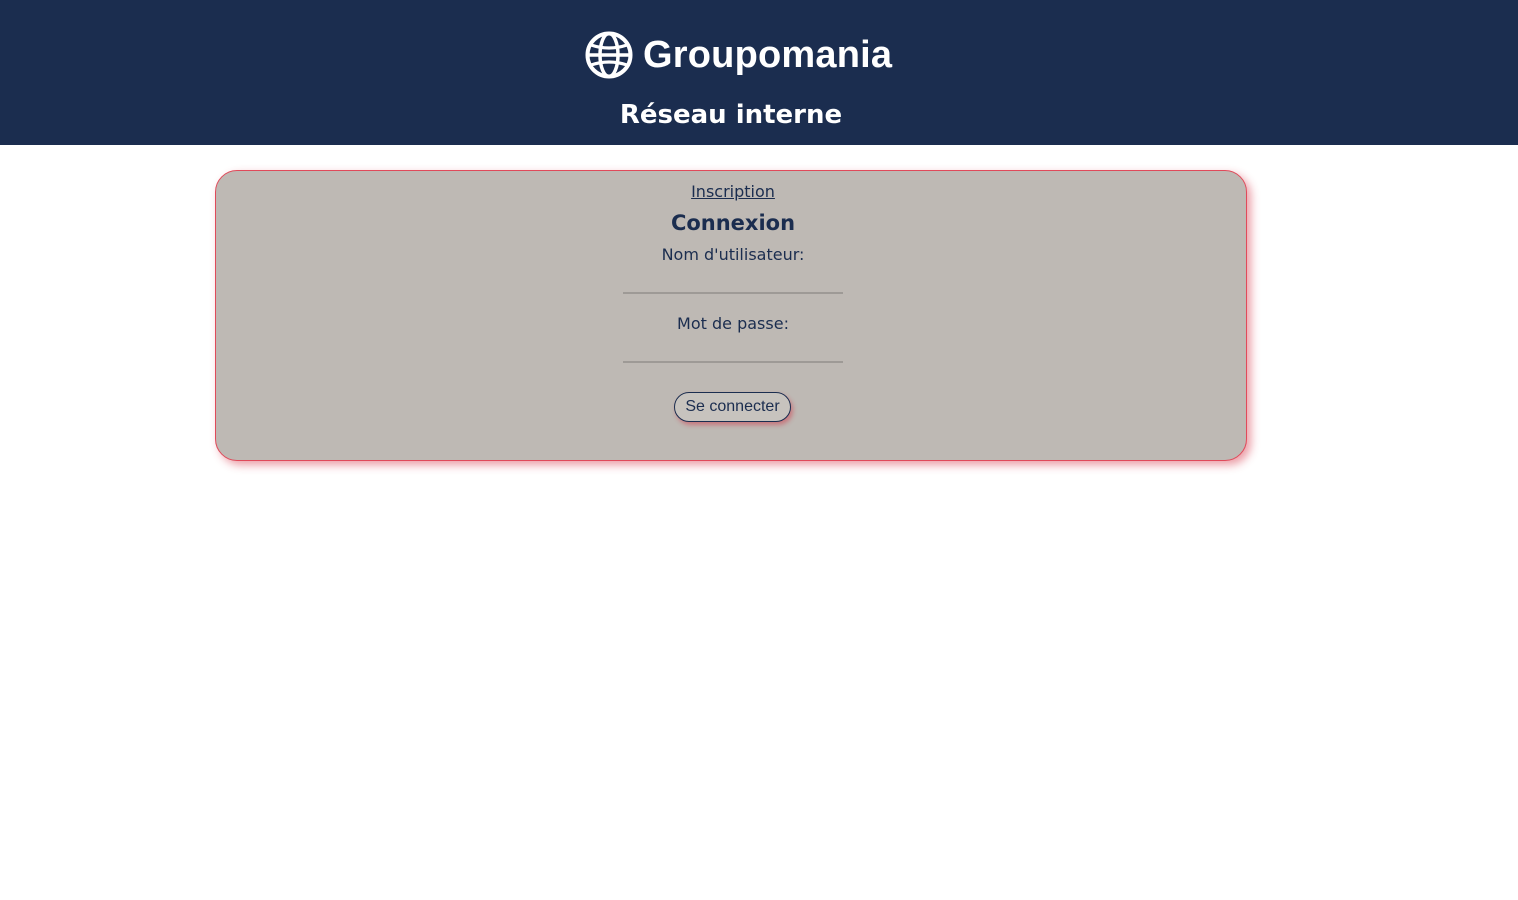 This screenshot has height=900, width=1518. What do you see at coordinates (733, 254) in the screenshot?
I see `username-label: Nom d'utilisateur:` at bounding box center [733, 254].